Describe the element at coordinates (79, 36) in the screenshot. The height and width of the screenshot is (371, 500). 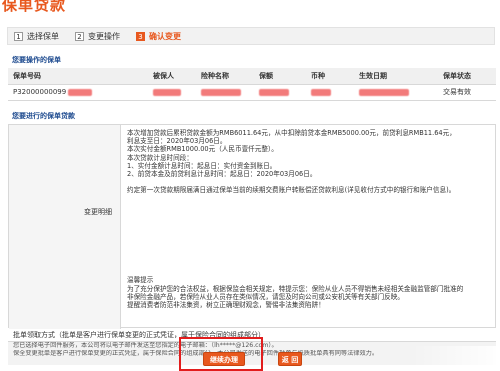
I see `step-number: 2` at that location.